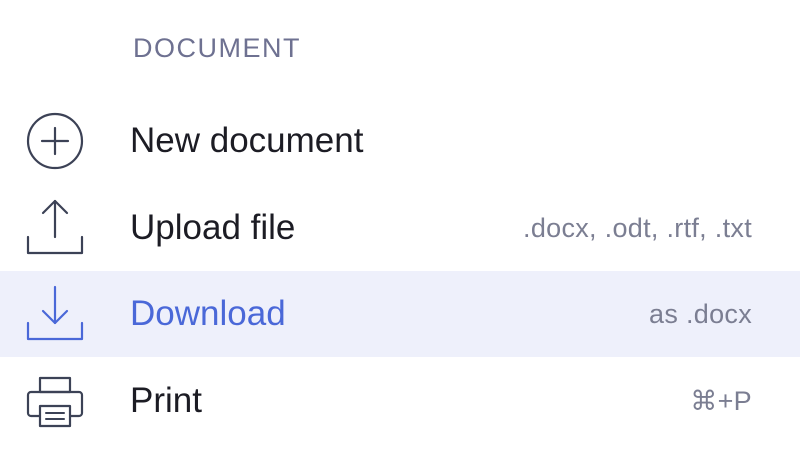 The height and width of the screenshot is (450, 800). Describe the element at coordinates (700, 313) in the screenshot. I see `download-format-hint: as .docx` at that location.